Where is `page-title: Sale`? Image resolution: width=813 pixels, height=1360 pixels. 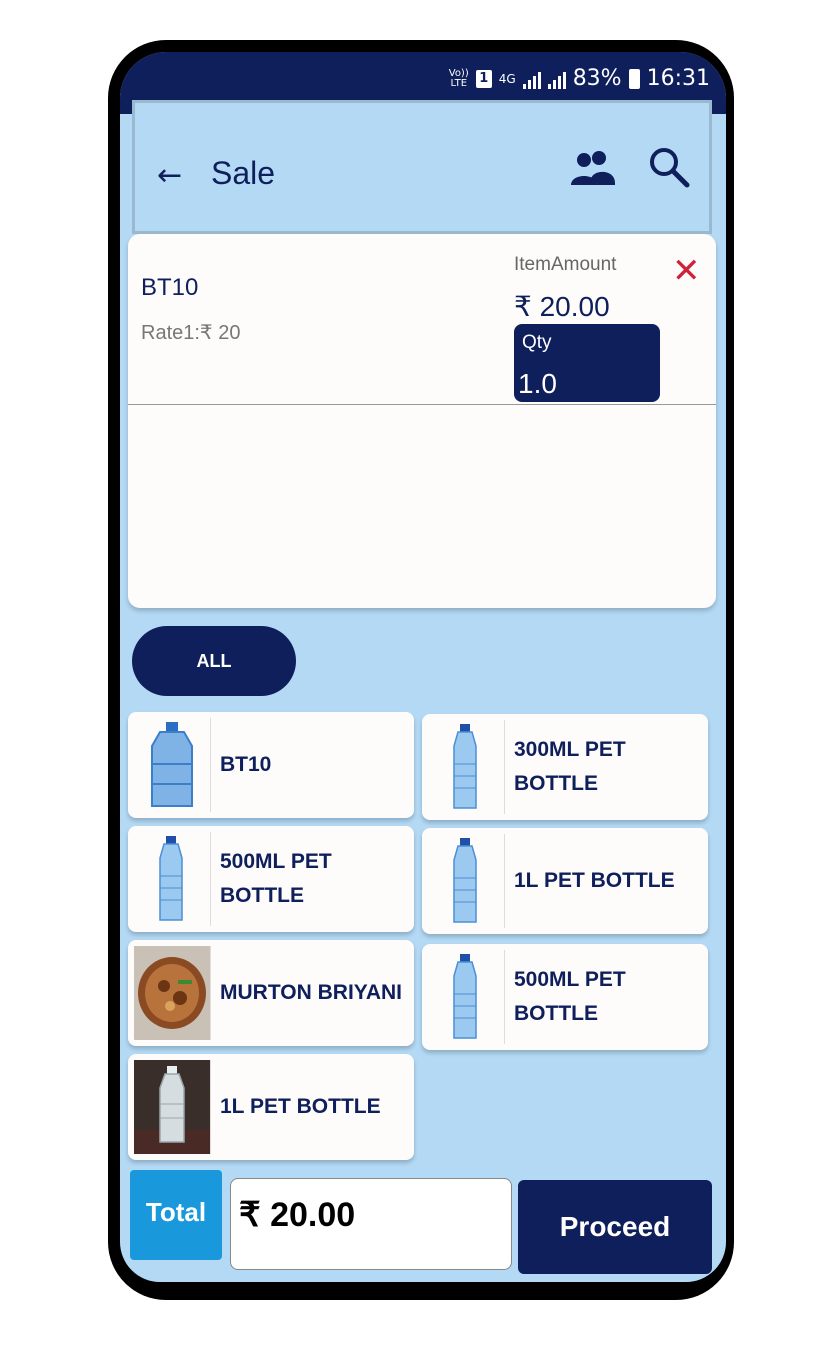 page-title: Sale is located at coordinates (243, 173).